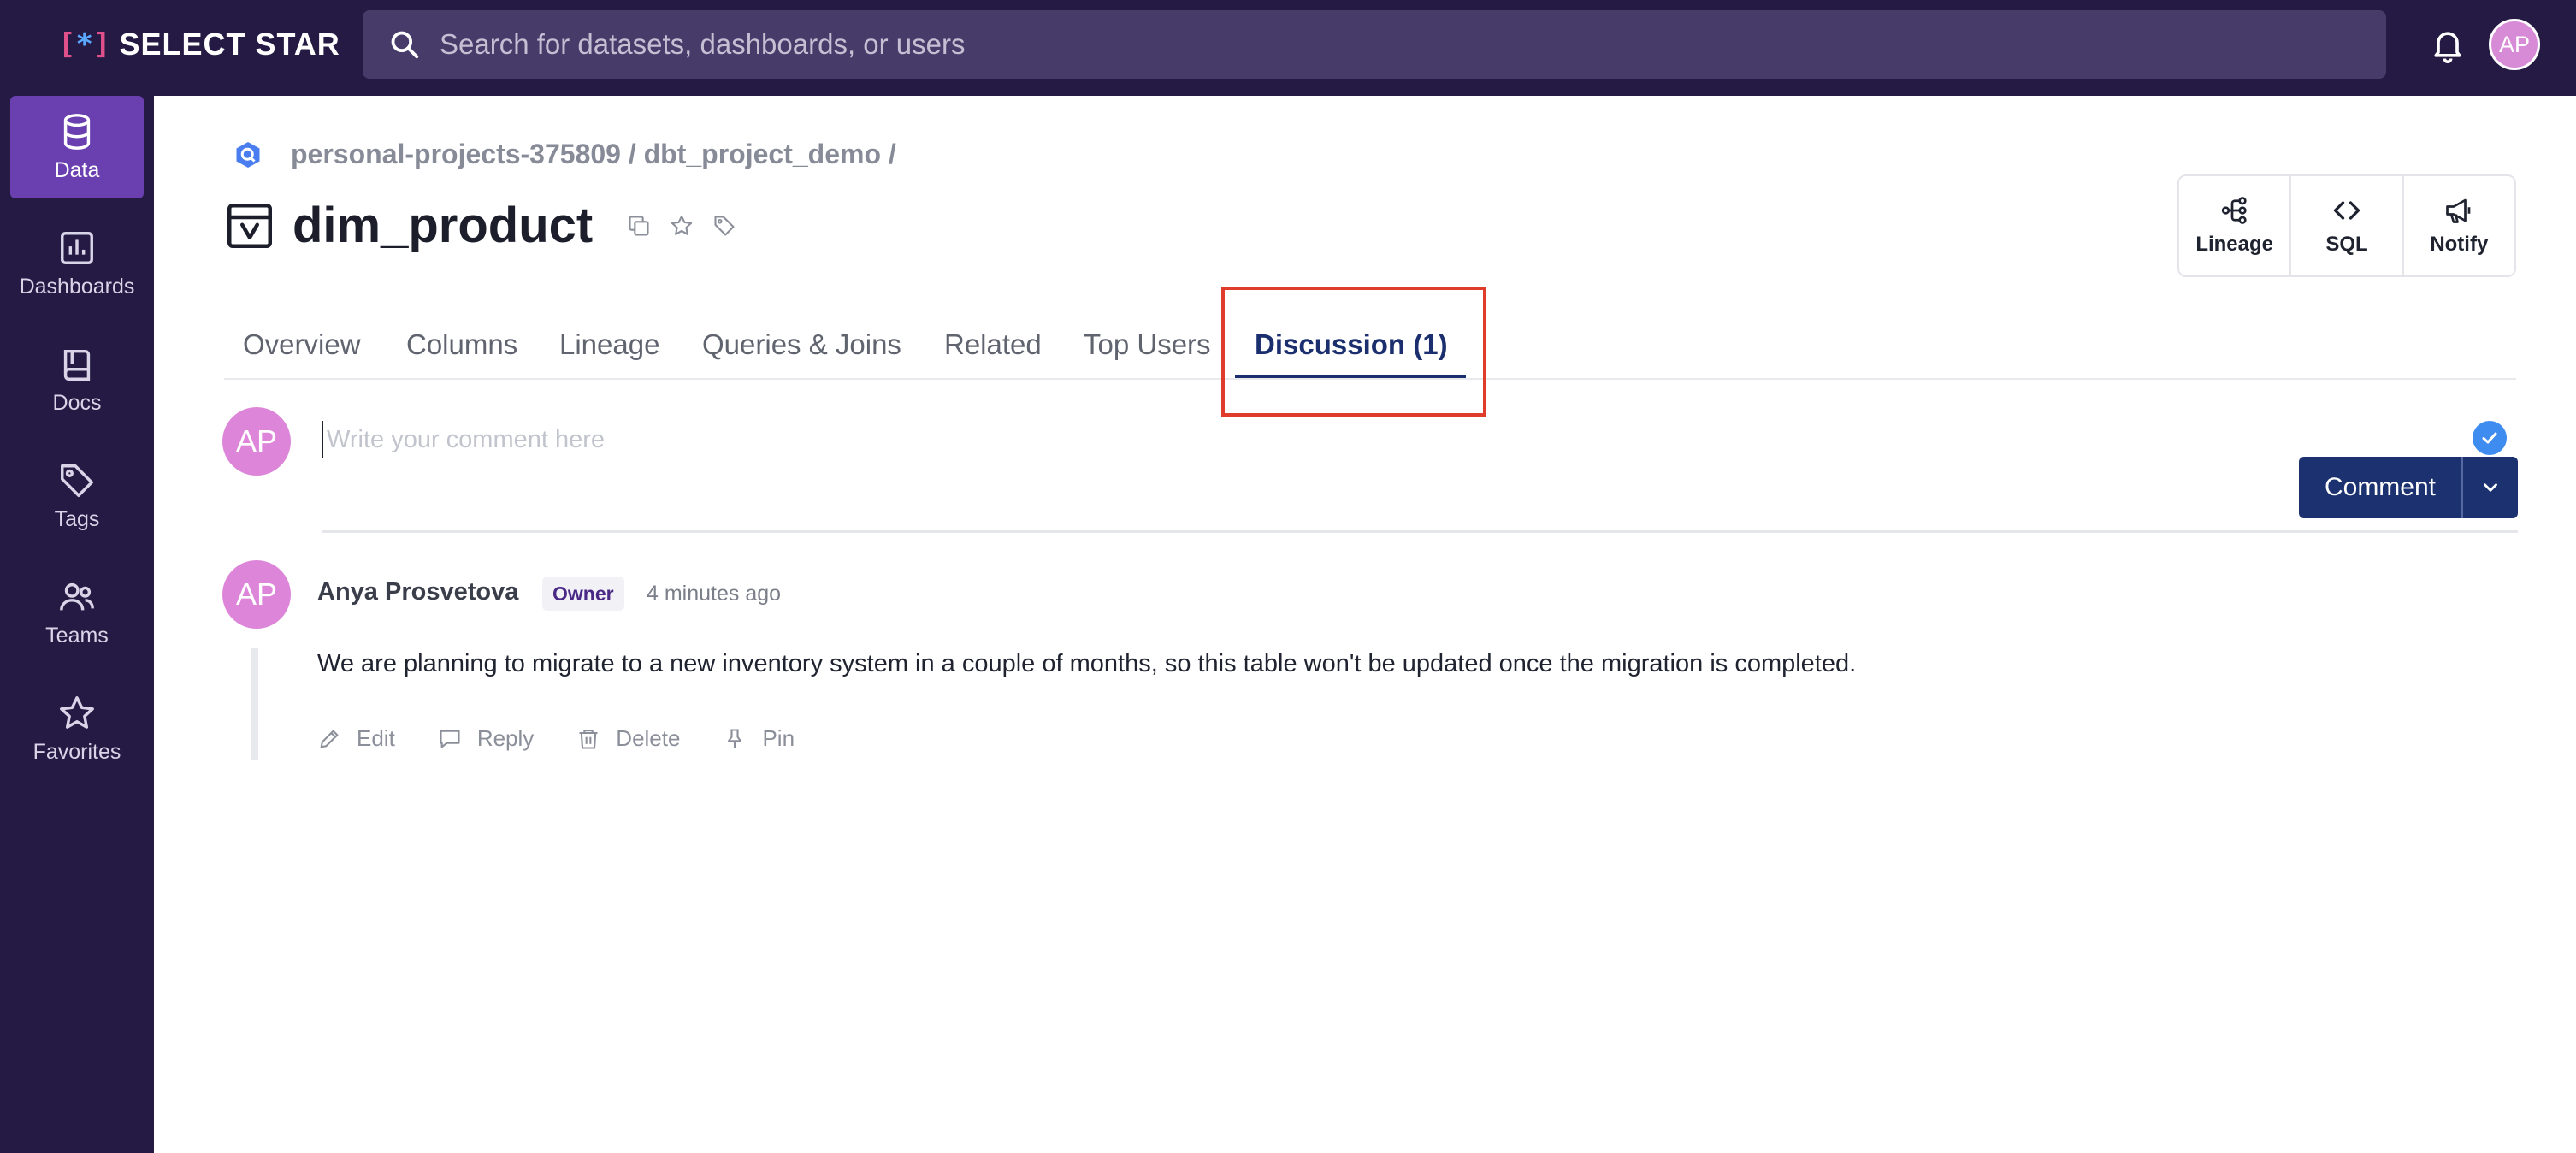 This screenshot has width=2576, height=1153. What do you see at coordinates (609, 345) in the screenshot?
I see `tab-lineage: Lineage` at bounding box center [609, 345].